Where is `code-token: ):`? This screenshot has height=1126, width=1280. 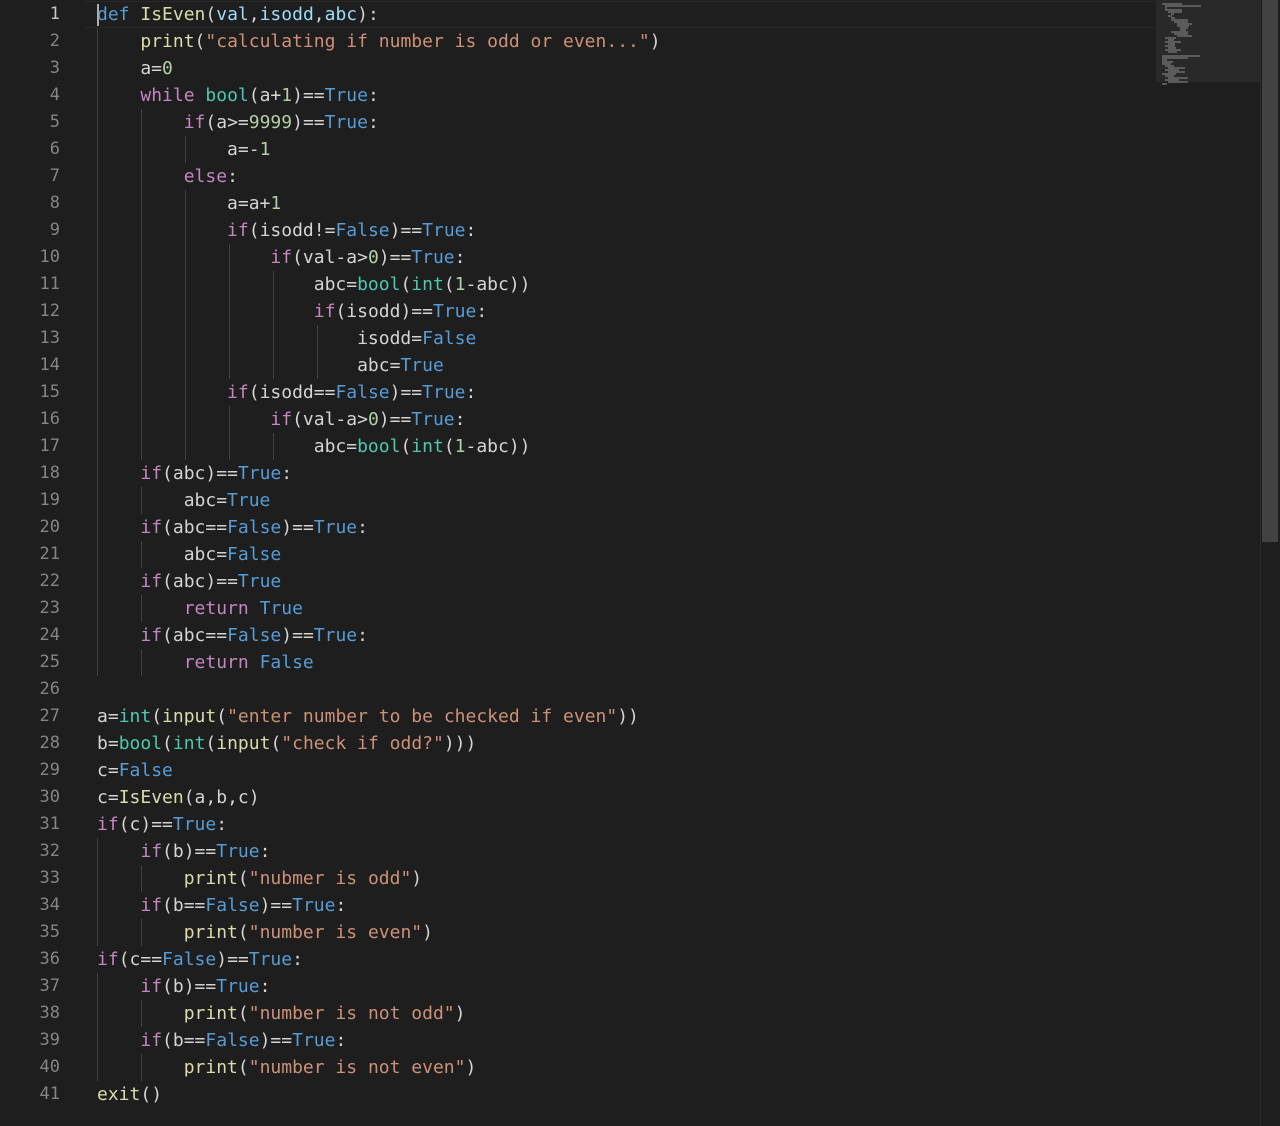 code-token: ): is located at coordinates (368, 14).